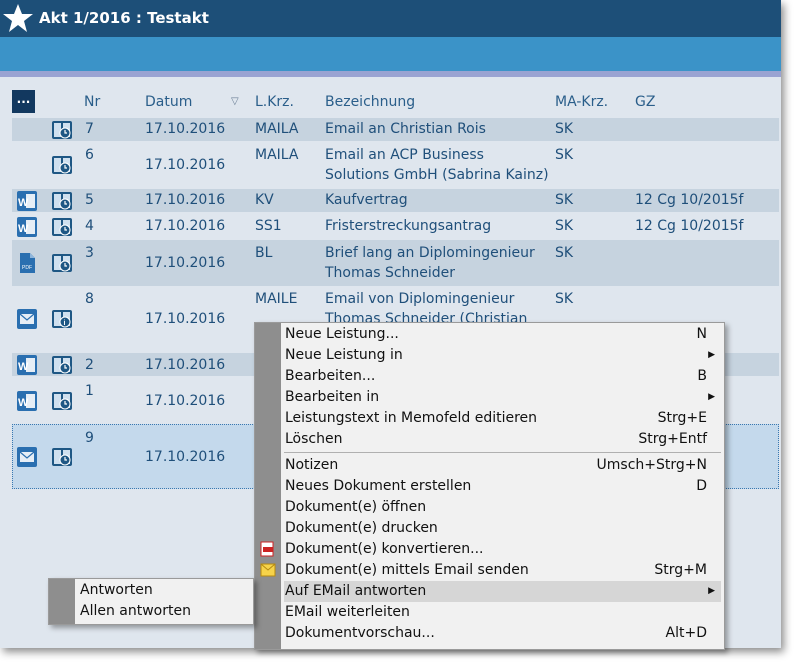  I want to click on mail-send-icon, so click(268, 570).